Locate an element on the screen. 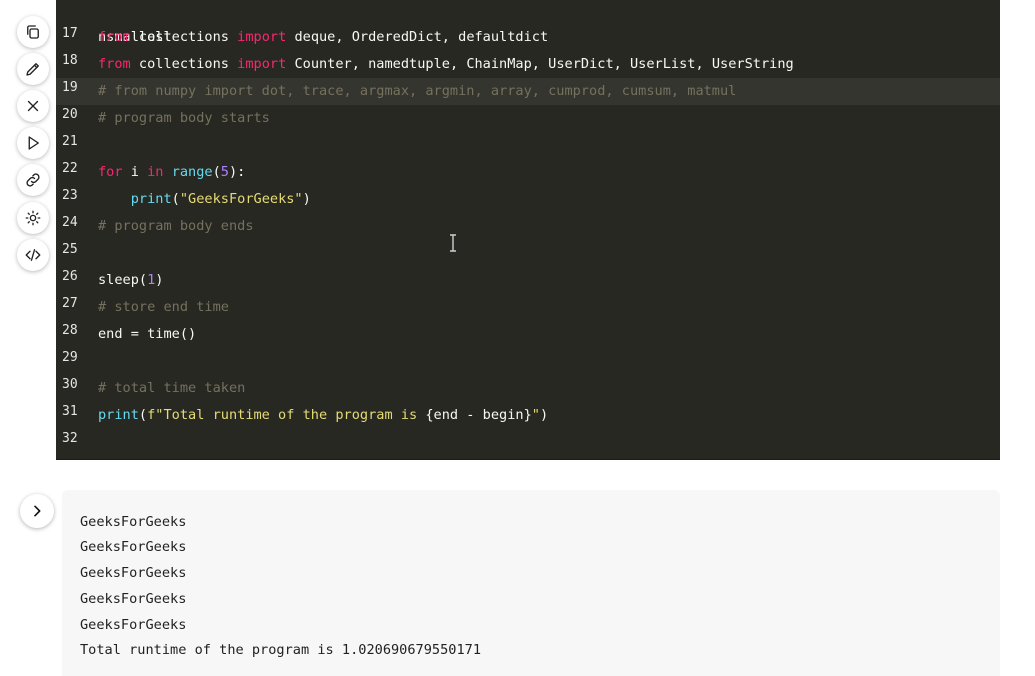 This screenshot has width=1035, height=676. line-number: 29 is located at coordinates (70, 357).